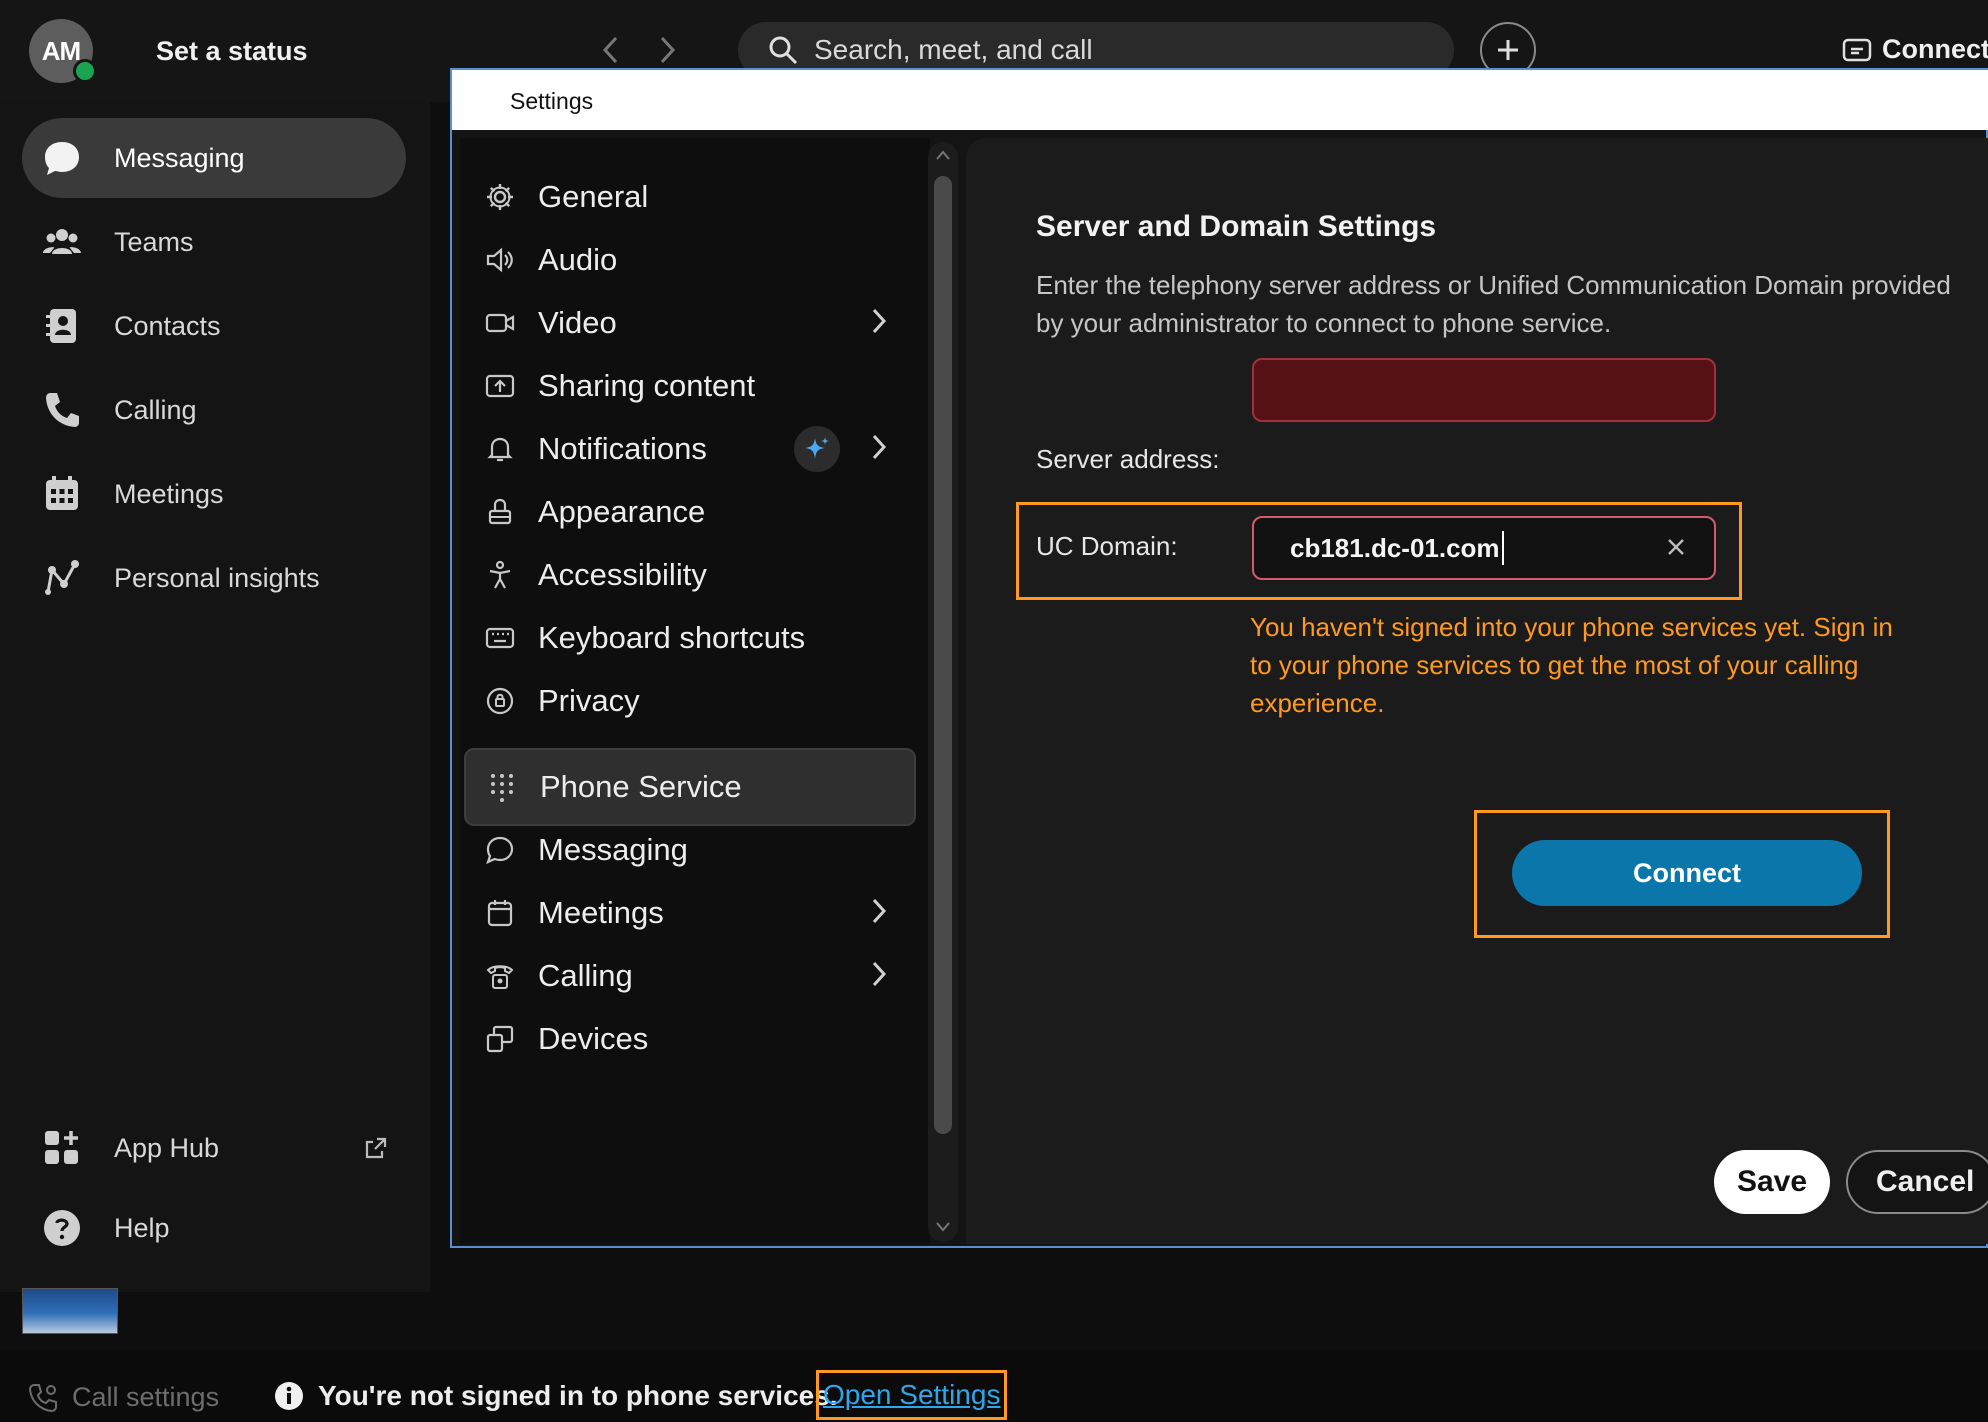  What do you see at coordinates (62, 578) in the screenshot?
I see `insights-icon` at bounding box center [62, 578].